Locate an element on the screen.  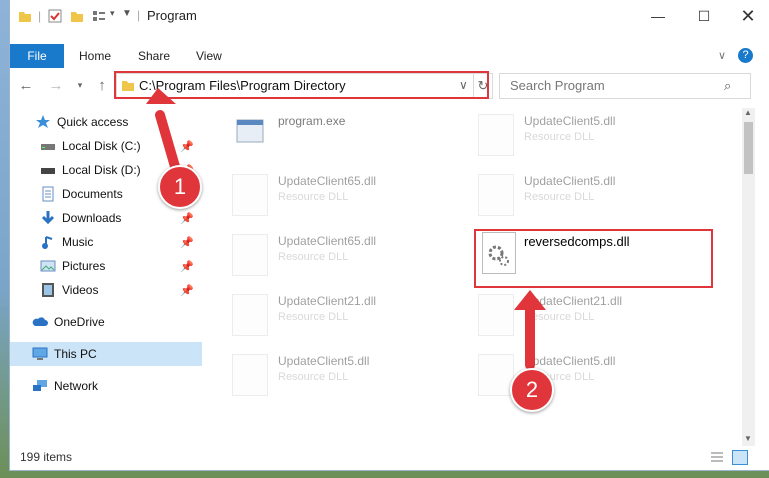
step-1-badge: 1 is located at coordinates (180, 187).